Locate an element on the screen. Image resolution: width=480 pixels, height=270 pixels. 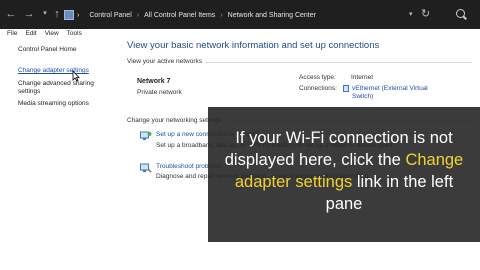
back-button: ← is located at coordinates (11, 14).